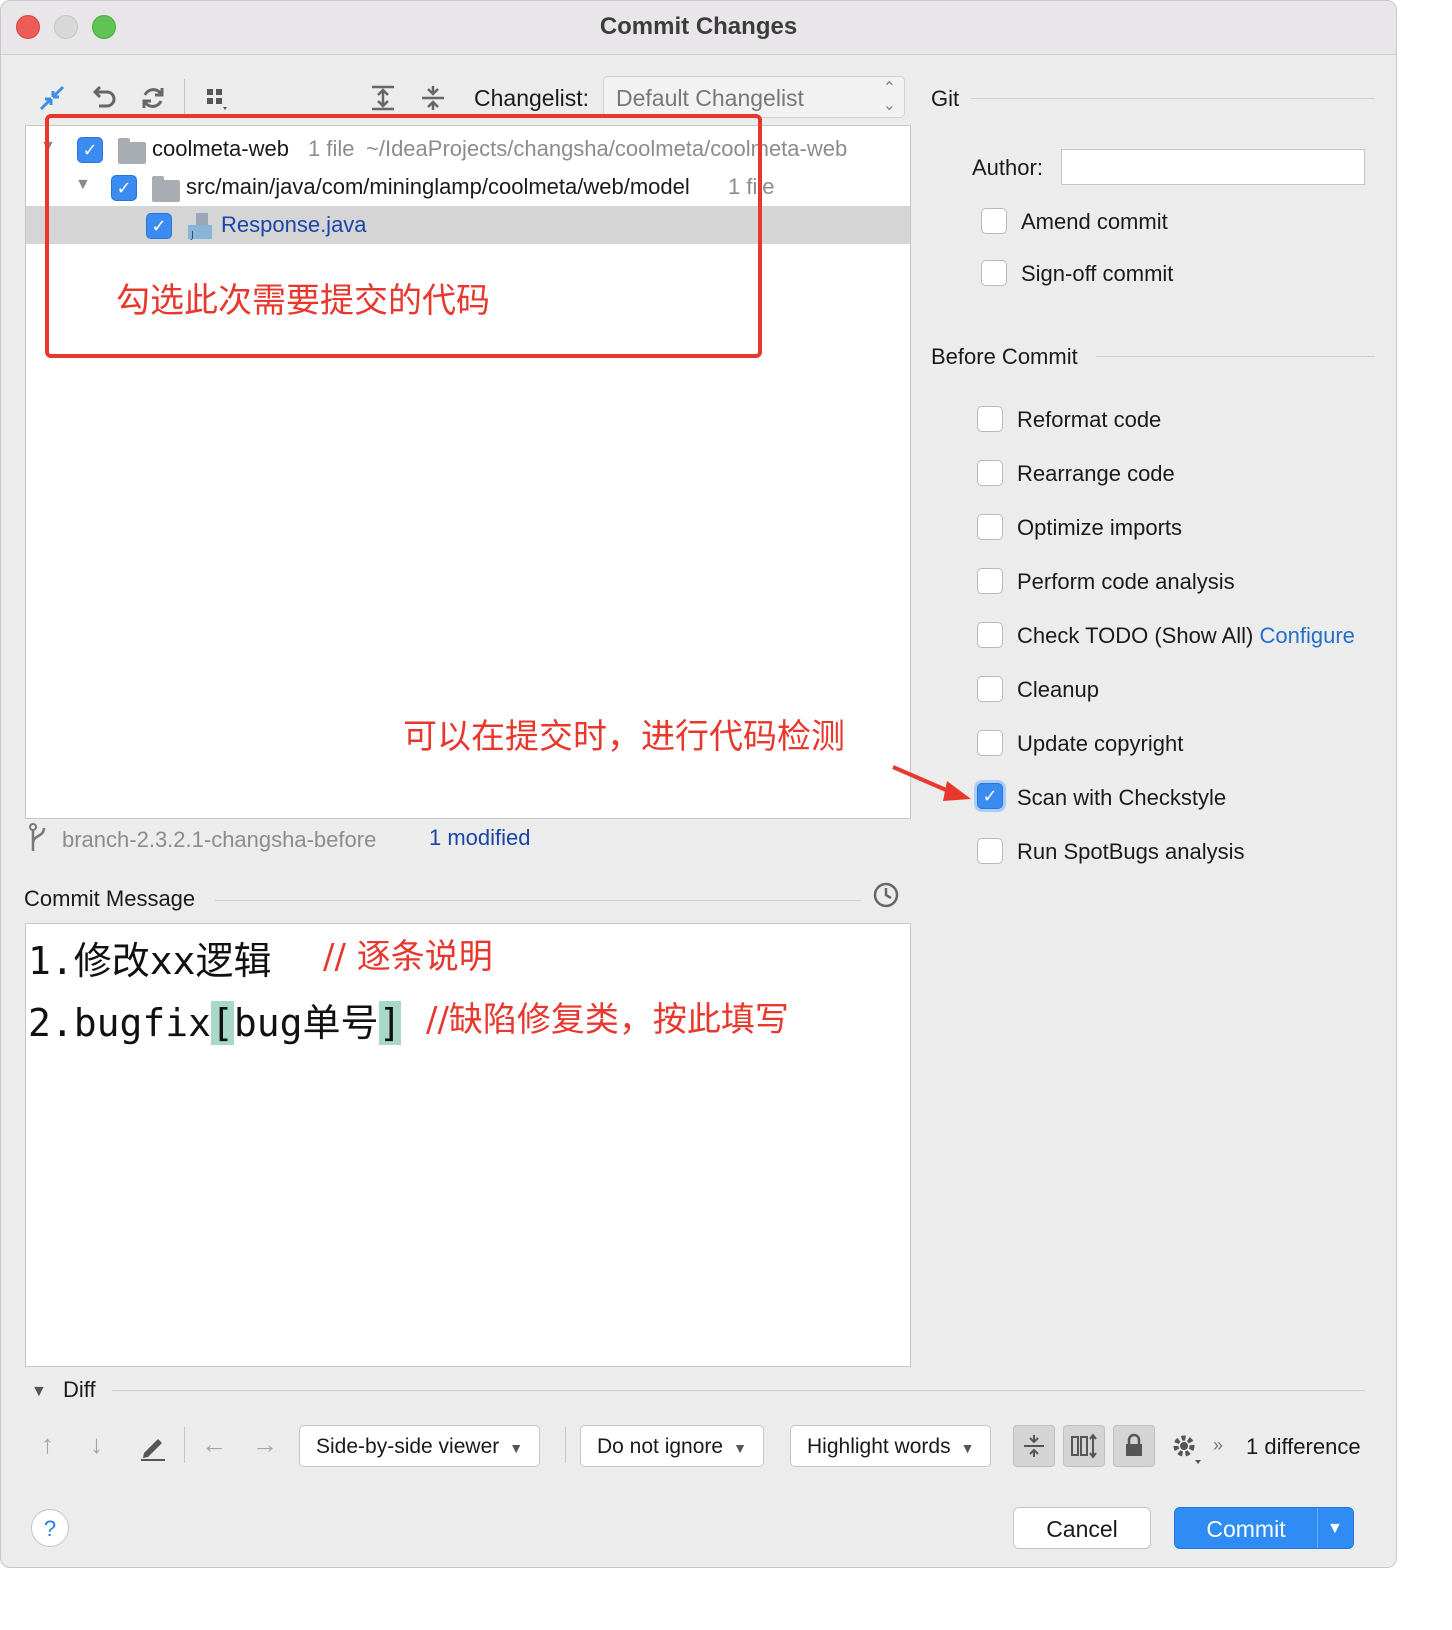 The width and height of the screenshot is (1452, 1630). I want to click on sync-scroll-icon, so click(1084, 1446).